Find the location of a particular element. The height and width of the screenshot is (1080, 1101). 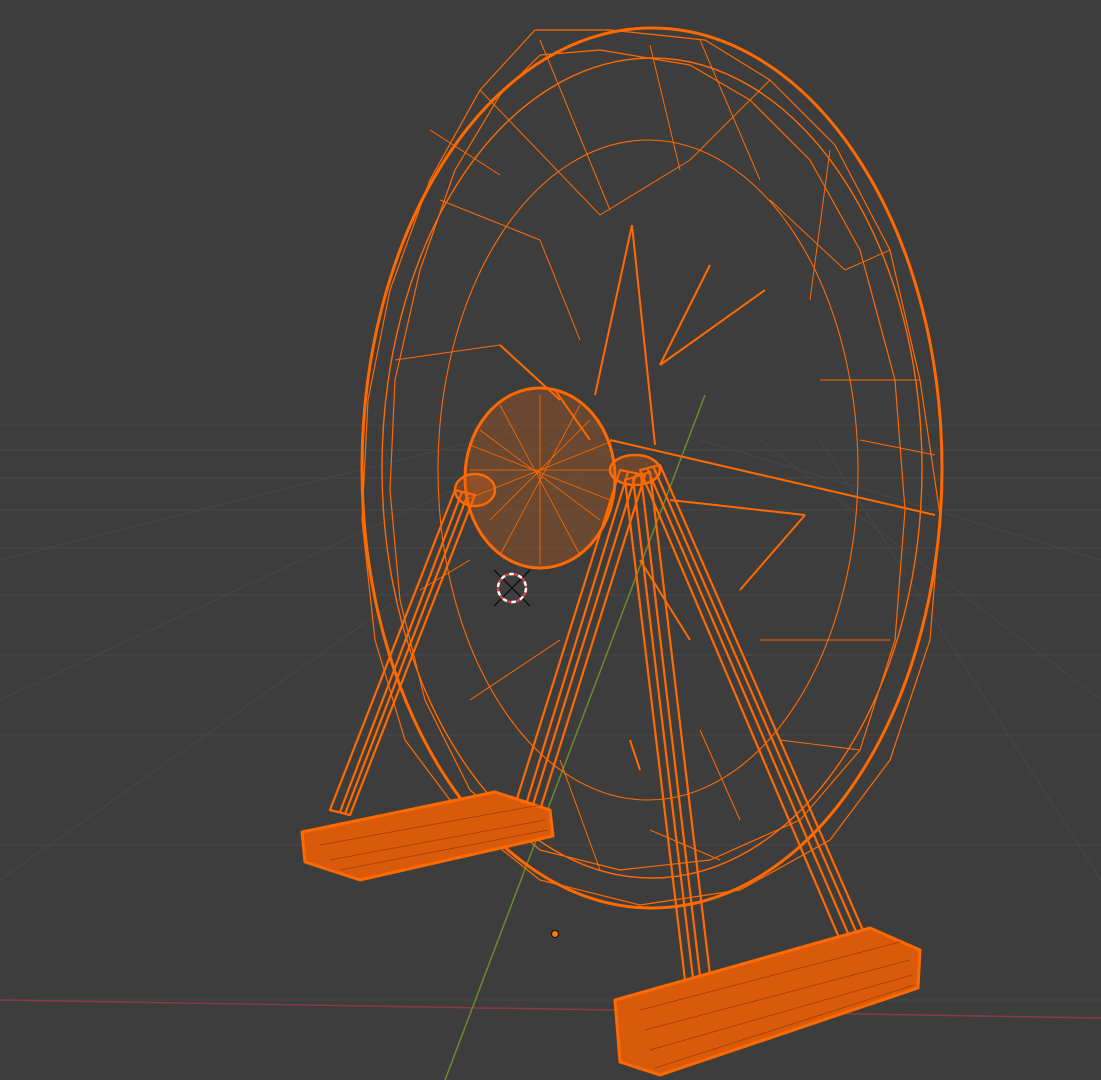

object-origin-icon is located at coordinates (555, 934).